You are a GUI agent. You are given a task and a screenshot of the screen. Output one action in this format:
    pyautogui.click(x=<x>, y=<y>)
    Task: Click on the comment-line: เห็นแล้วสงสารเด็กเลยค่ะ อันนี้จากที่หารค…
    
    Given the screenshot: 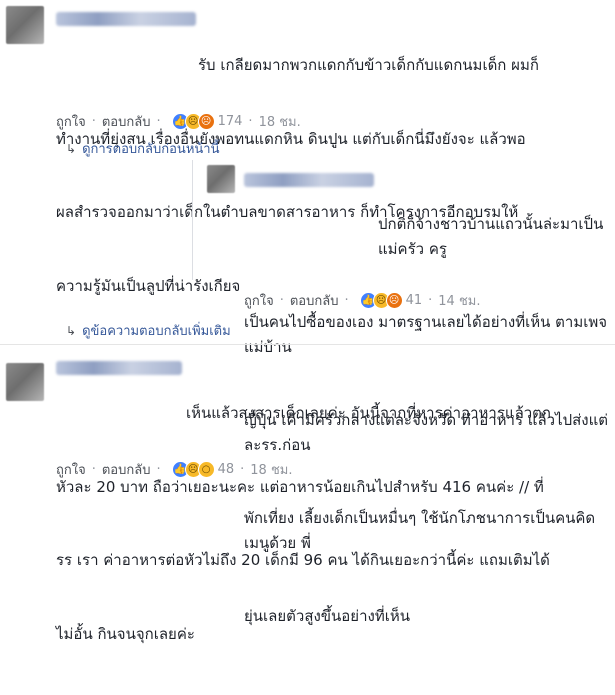 What is the action you would take?
    pyautogui.click(x=369, y=413)
    